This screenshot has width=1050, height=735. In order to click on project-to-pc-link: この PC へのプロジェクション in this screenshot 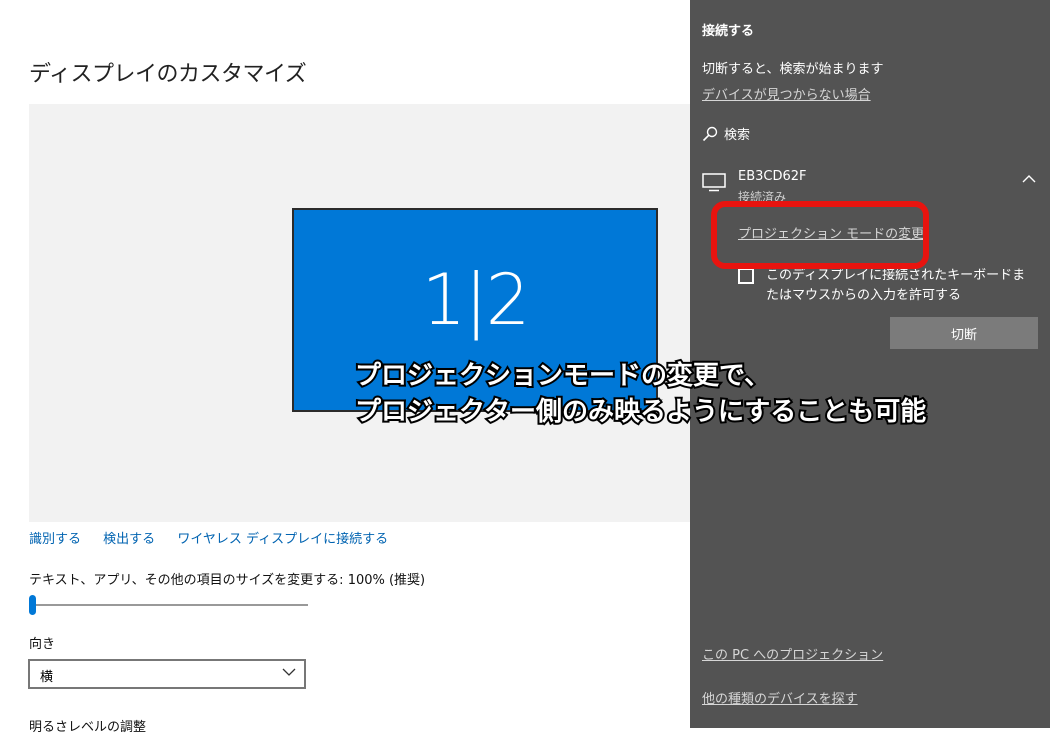, I will do `click(792, 653)`.